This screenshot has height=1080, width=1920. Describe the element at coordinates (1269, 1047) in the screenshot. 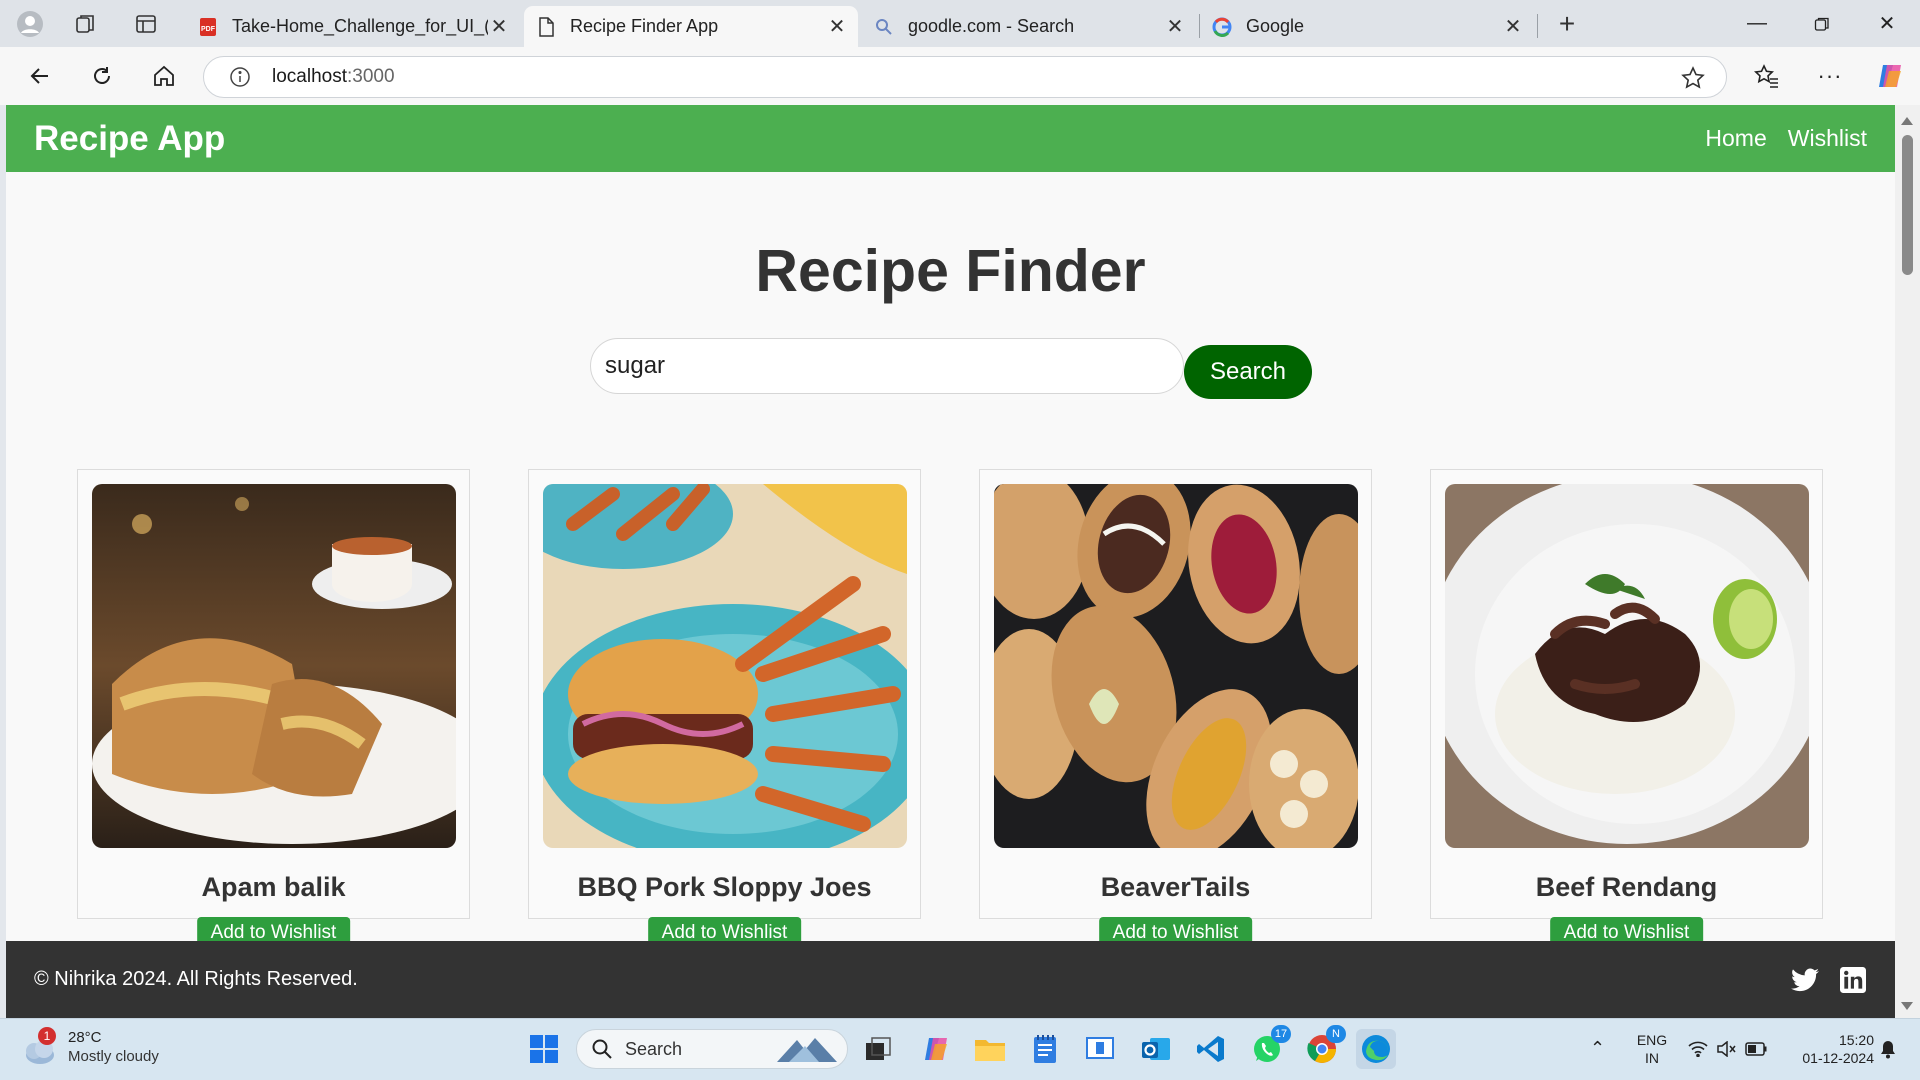

I see `whatsapp-icon: 17` at that location.